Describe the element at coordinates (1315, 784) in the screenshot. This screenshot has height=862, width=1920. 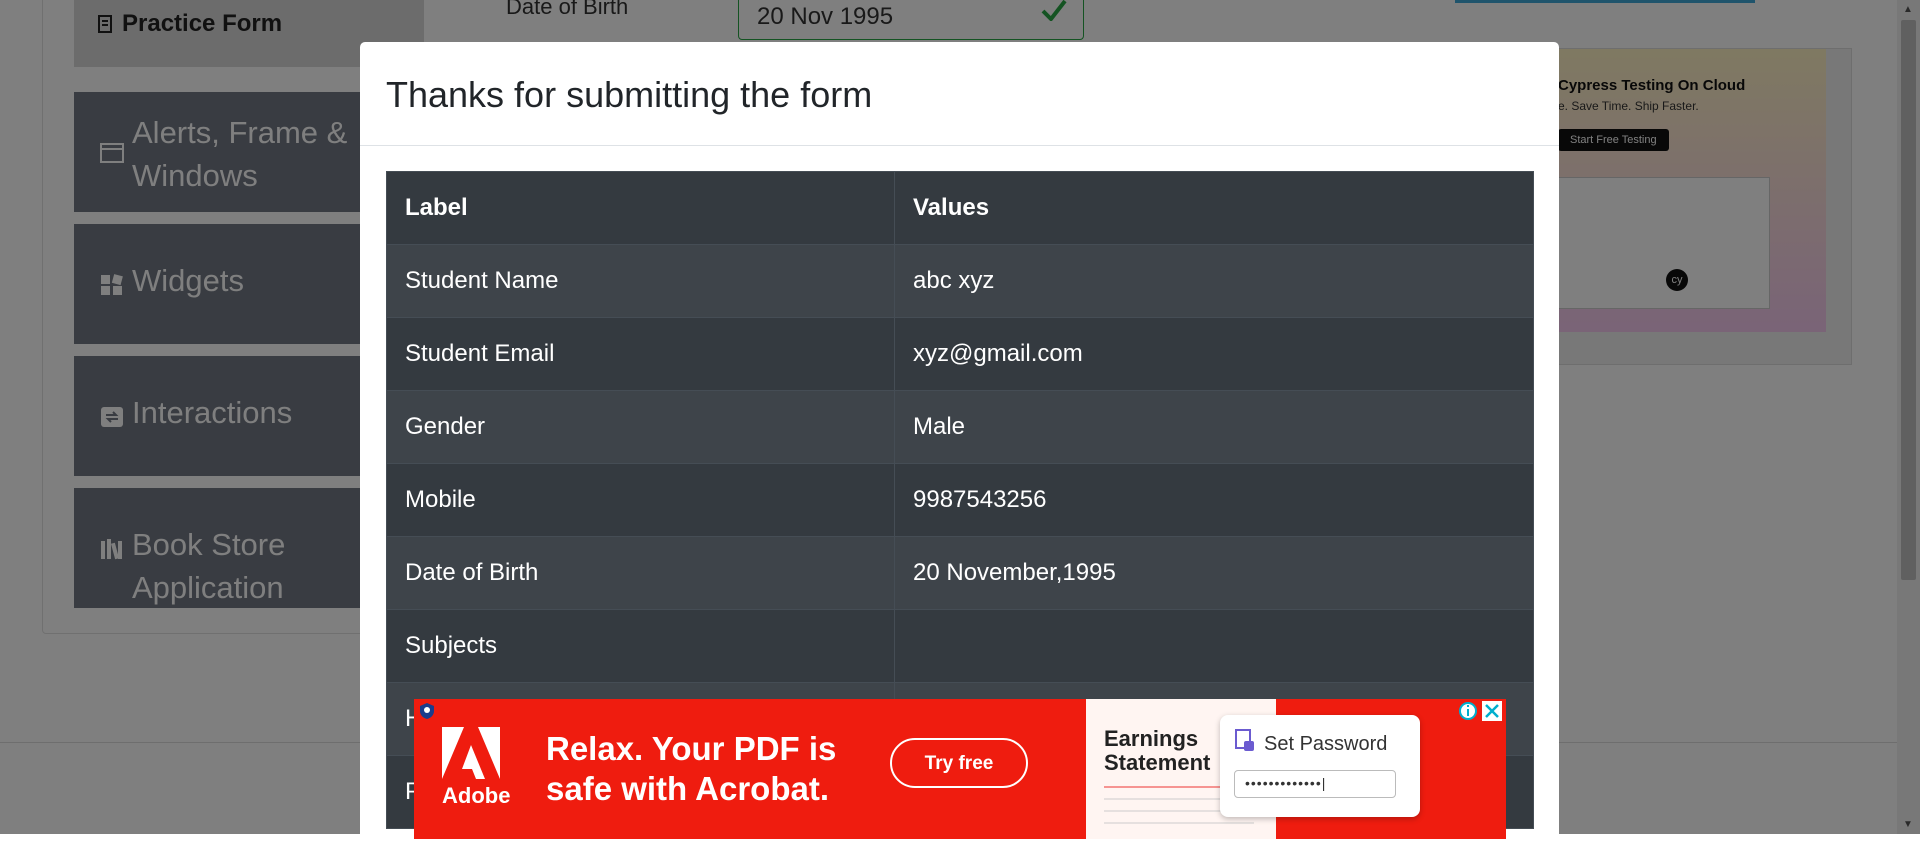
I see `ad-password-field: •••••••••••••|` at that location.